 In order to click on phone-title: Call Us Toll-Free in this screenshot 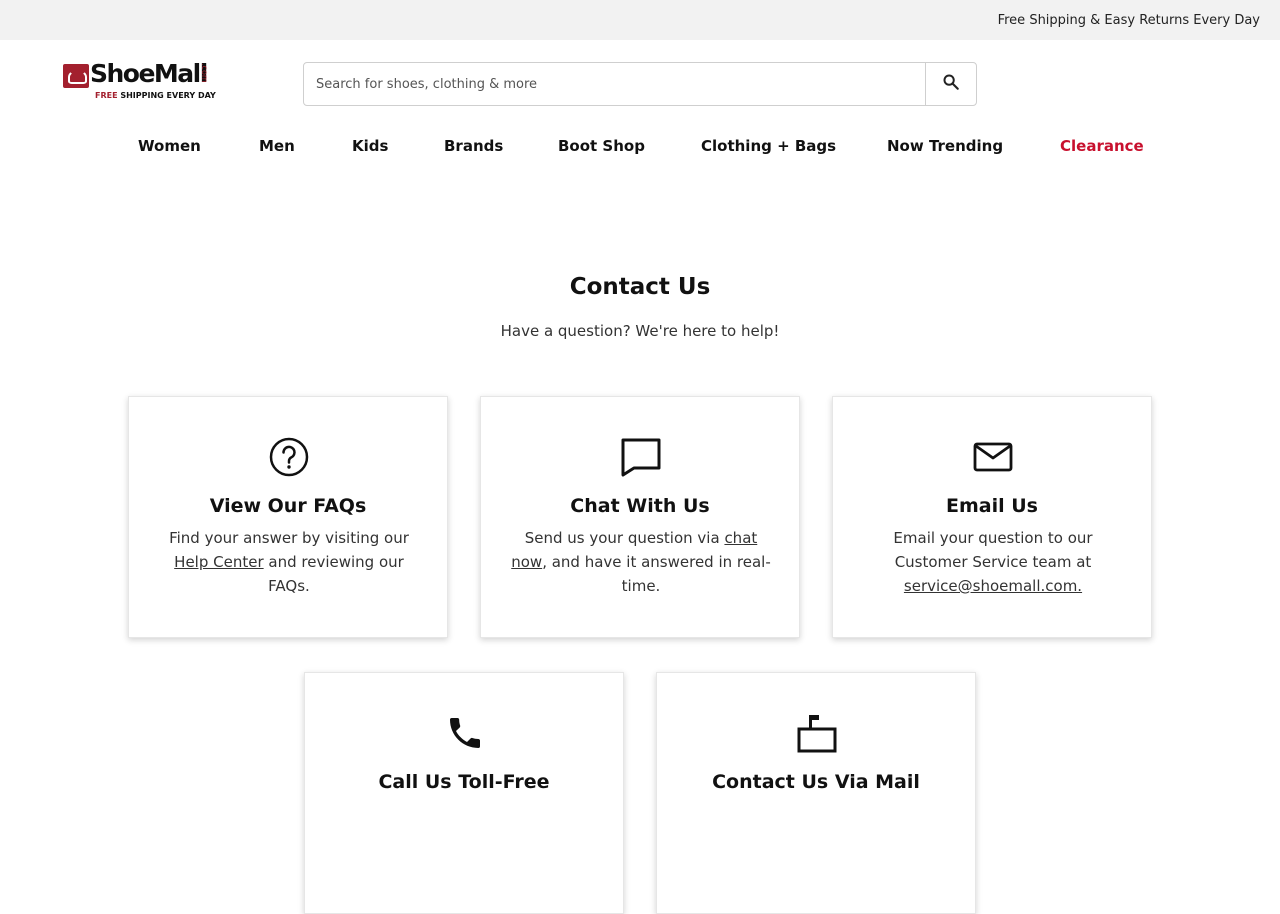, I will do `click(464, 782)`.